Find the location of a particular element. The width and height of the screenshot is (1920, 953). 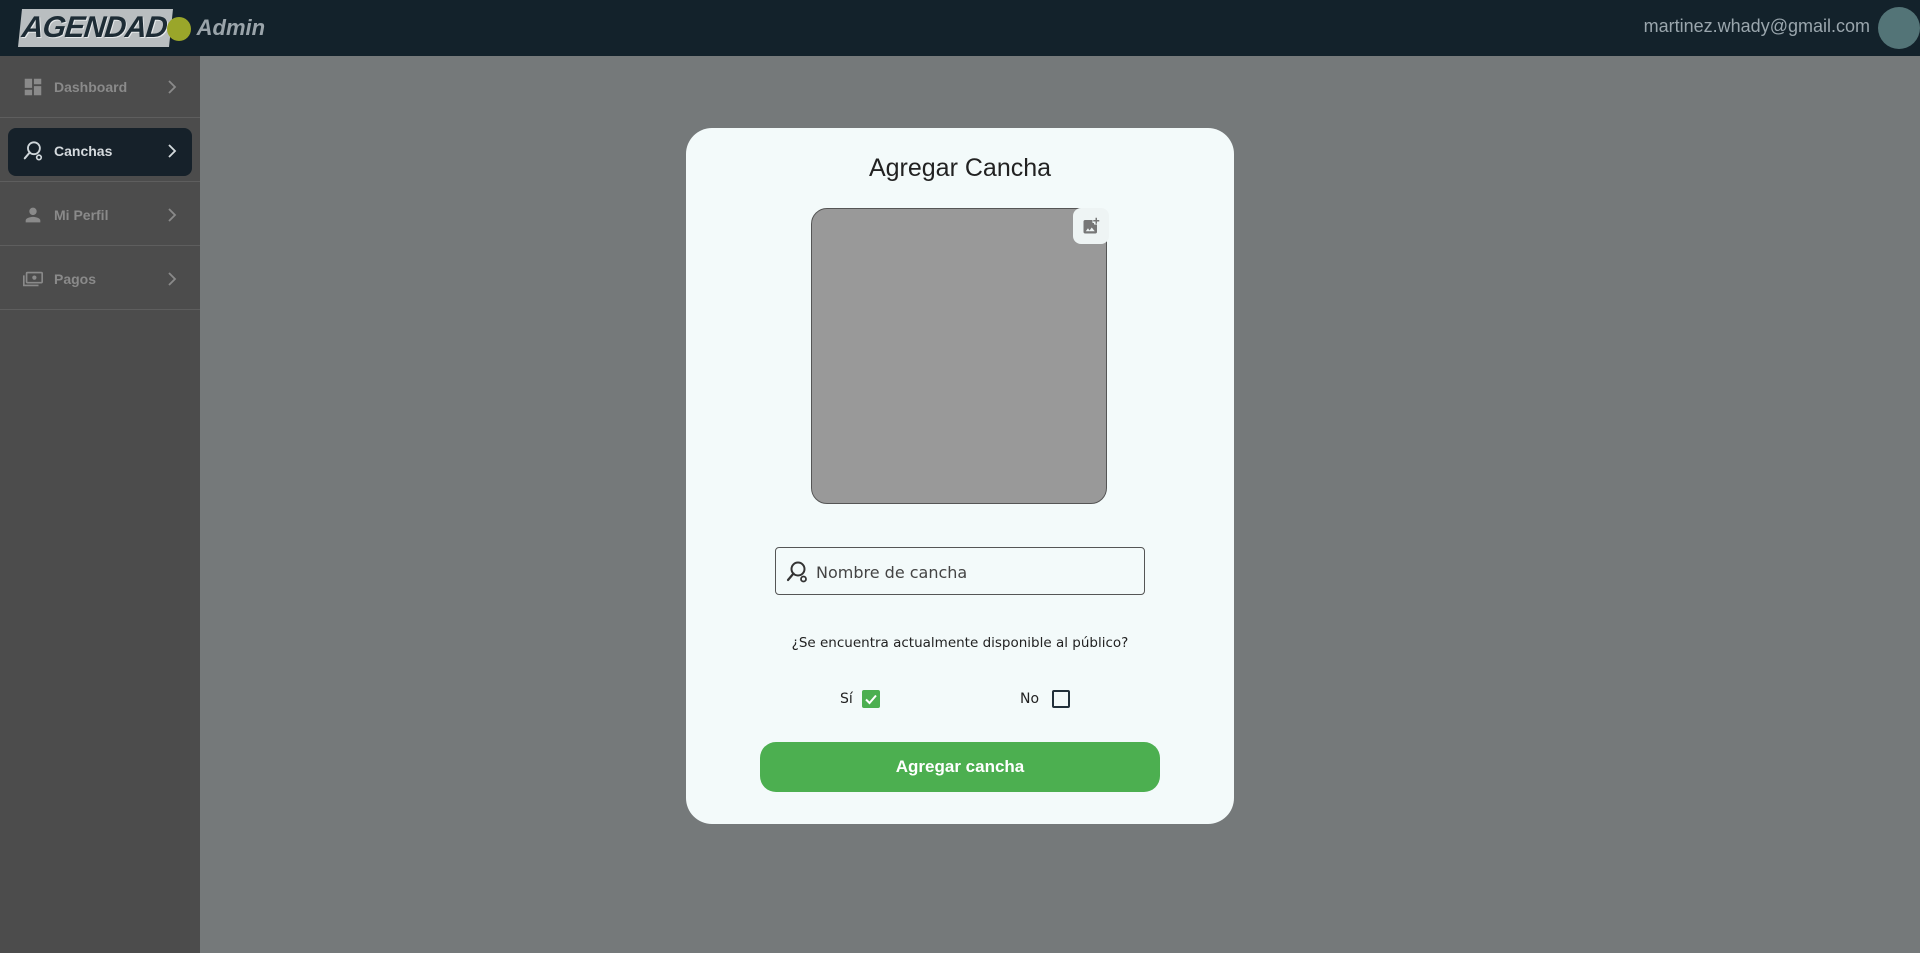

sidebar-item-mi-perfil: Mi Perfil is located at coordinates (100, 215).